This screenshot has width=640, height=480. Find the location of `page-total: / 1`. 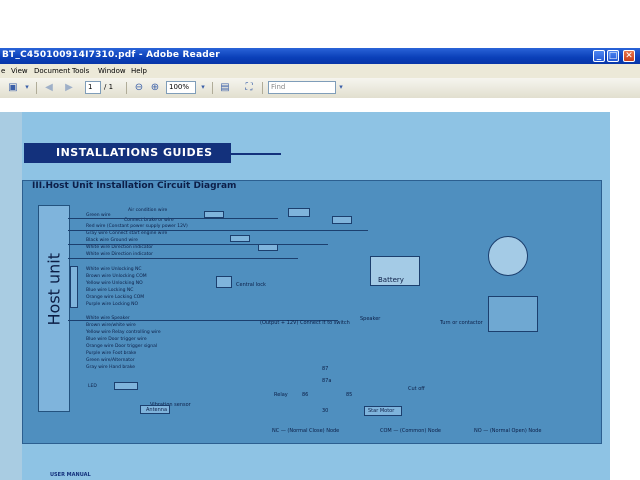

page-total: / 1 is located at coordinates (109, 87).